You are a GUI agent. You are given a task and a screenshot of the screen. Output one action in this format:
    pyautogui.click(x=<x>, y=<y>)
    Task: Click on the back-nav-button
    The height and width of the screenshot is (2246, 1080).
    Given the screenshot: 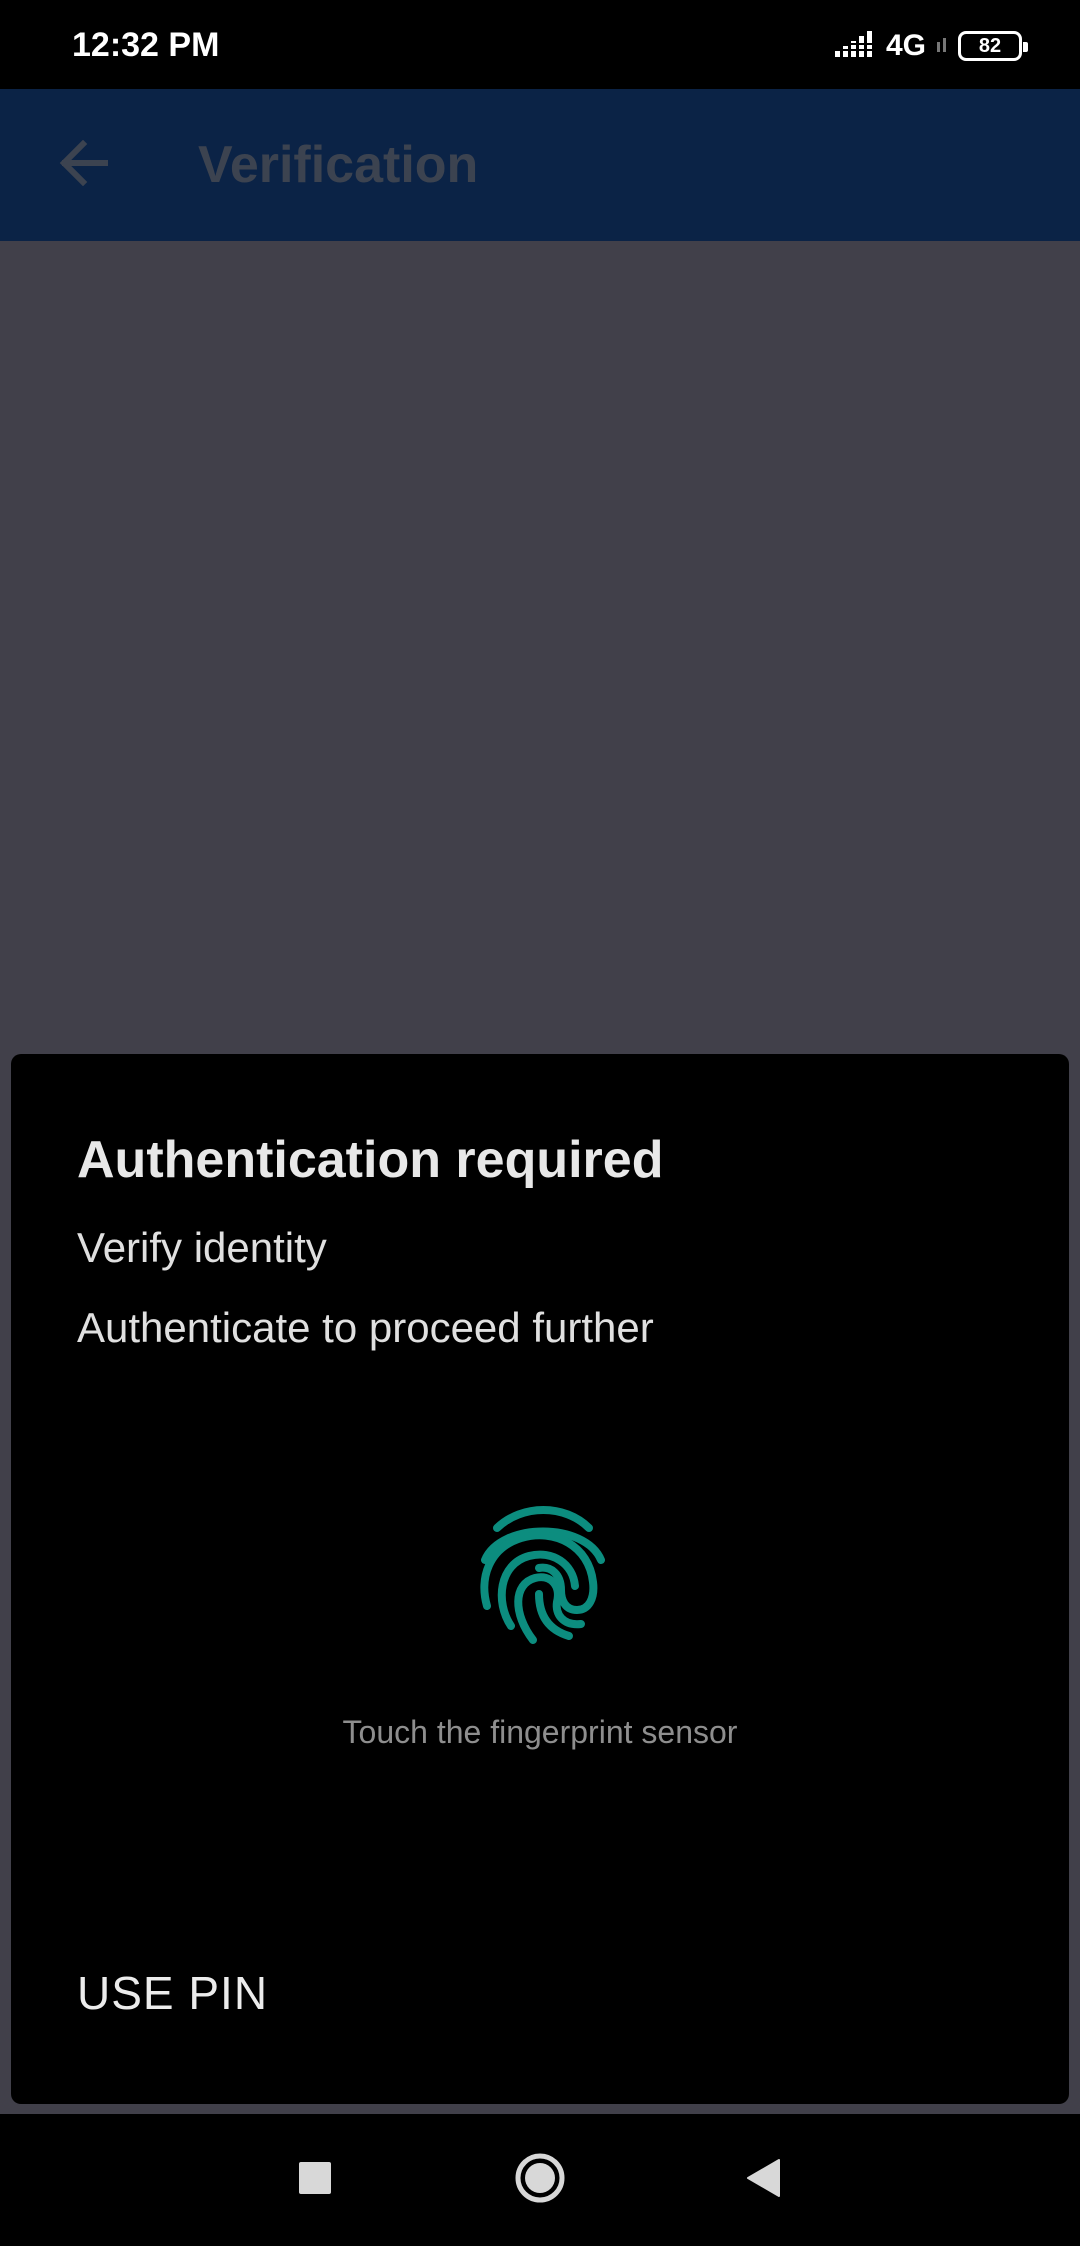 What is the action you would take?
    pyautogui.click(x=763, y=2180)
    